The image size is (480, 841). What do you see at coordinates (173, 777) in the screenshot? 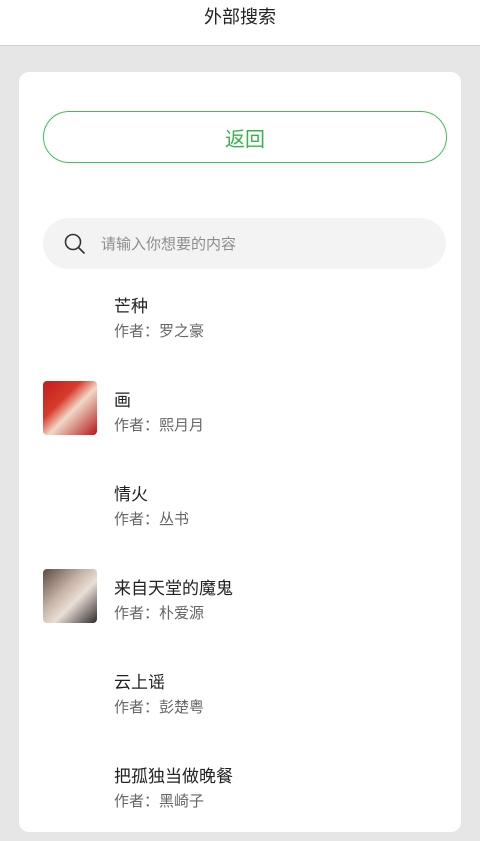
I see `song-title: 把孤独当做晚餐` at bounding box center [173, 777].